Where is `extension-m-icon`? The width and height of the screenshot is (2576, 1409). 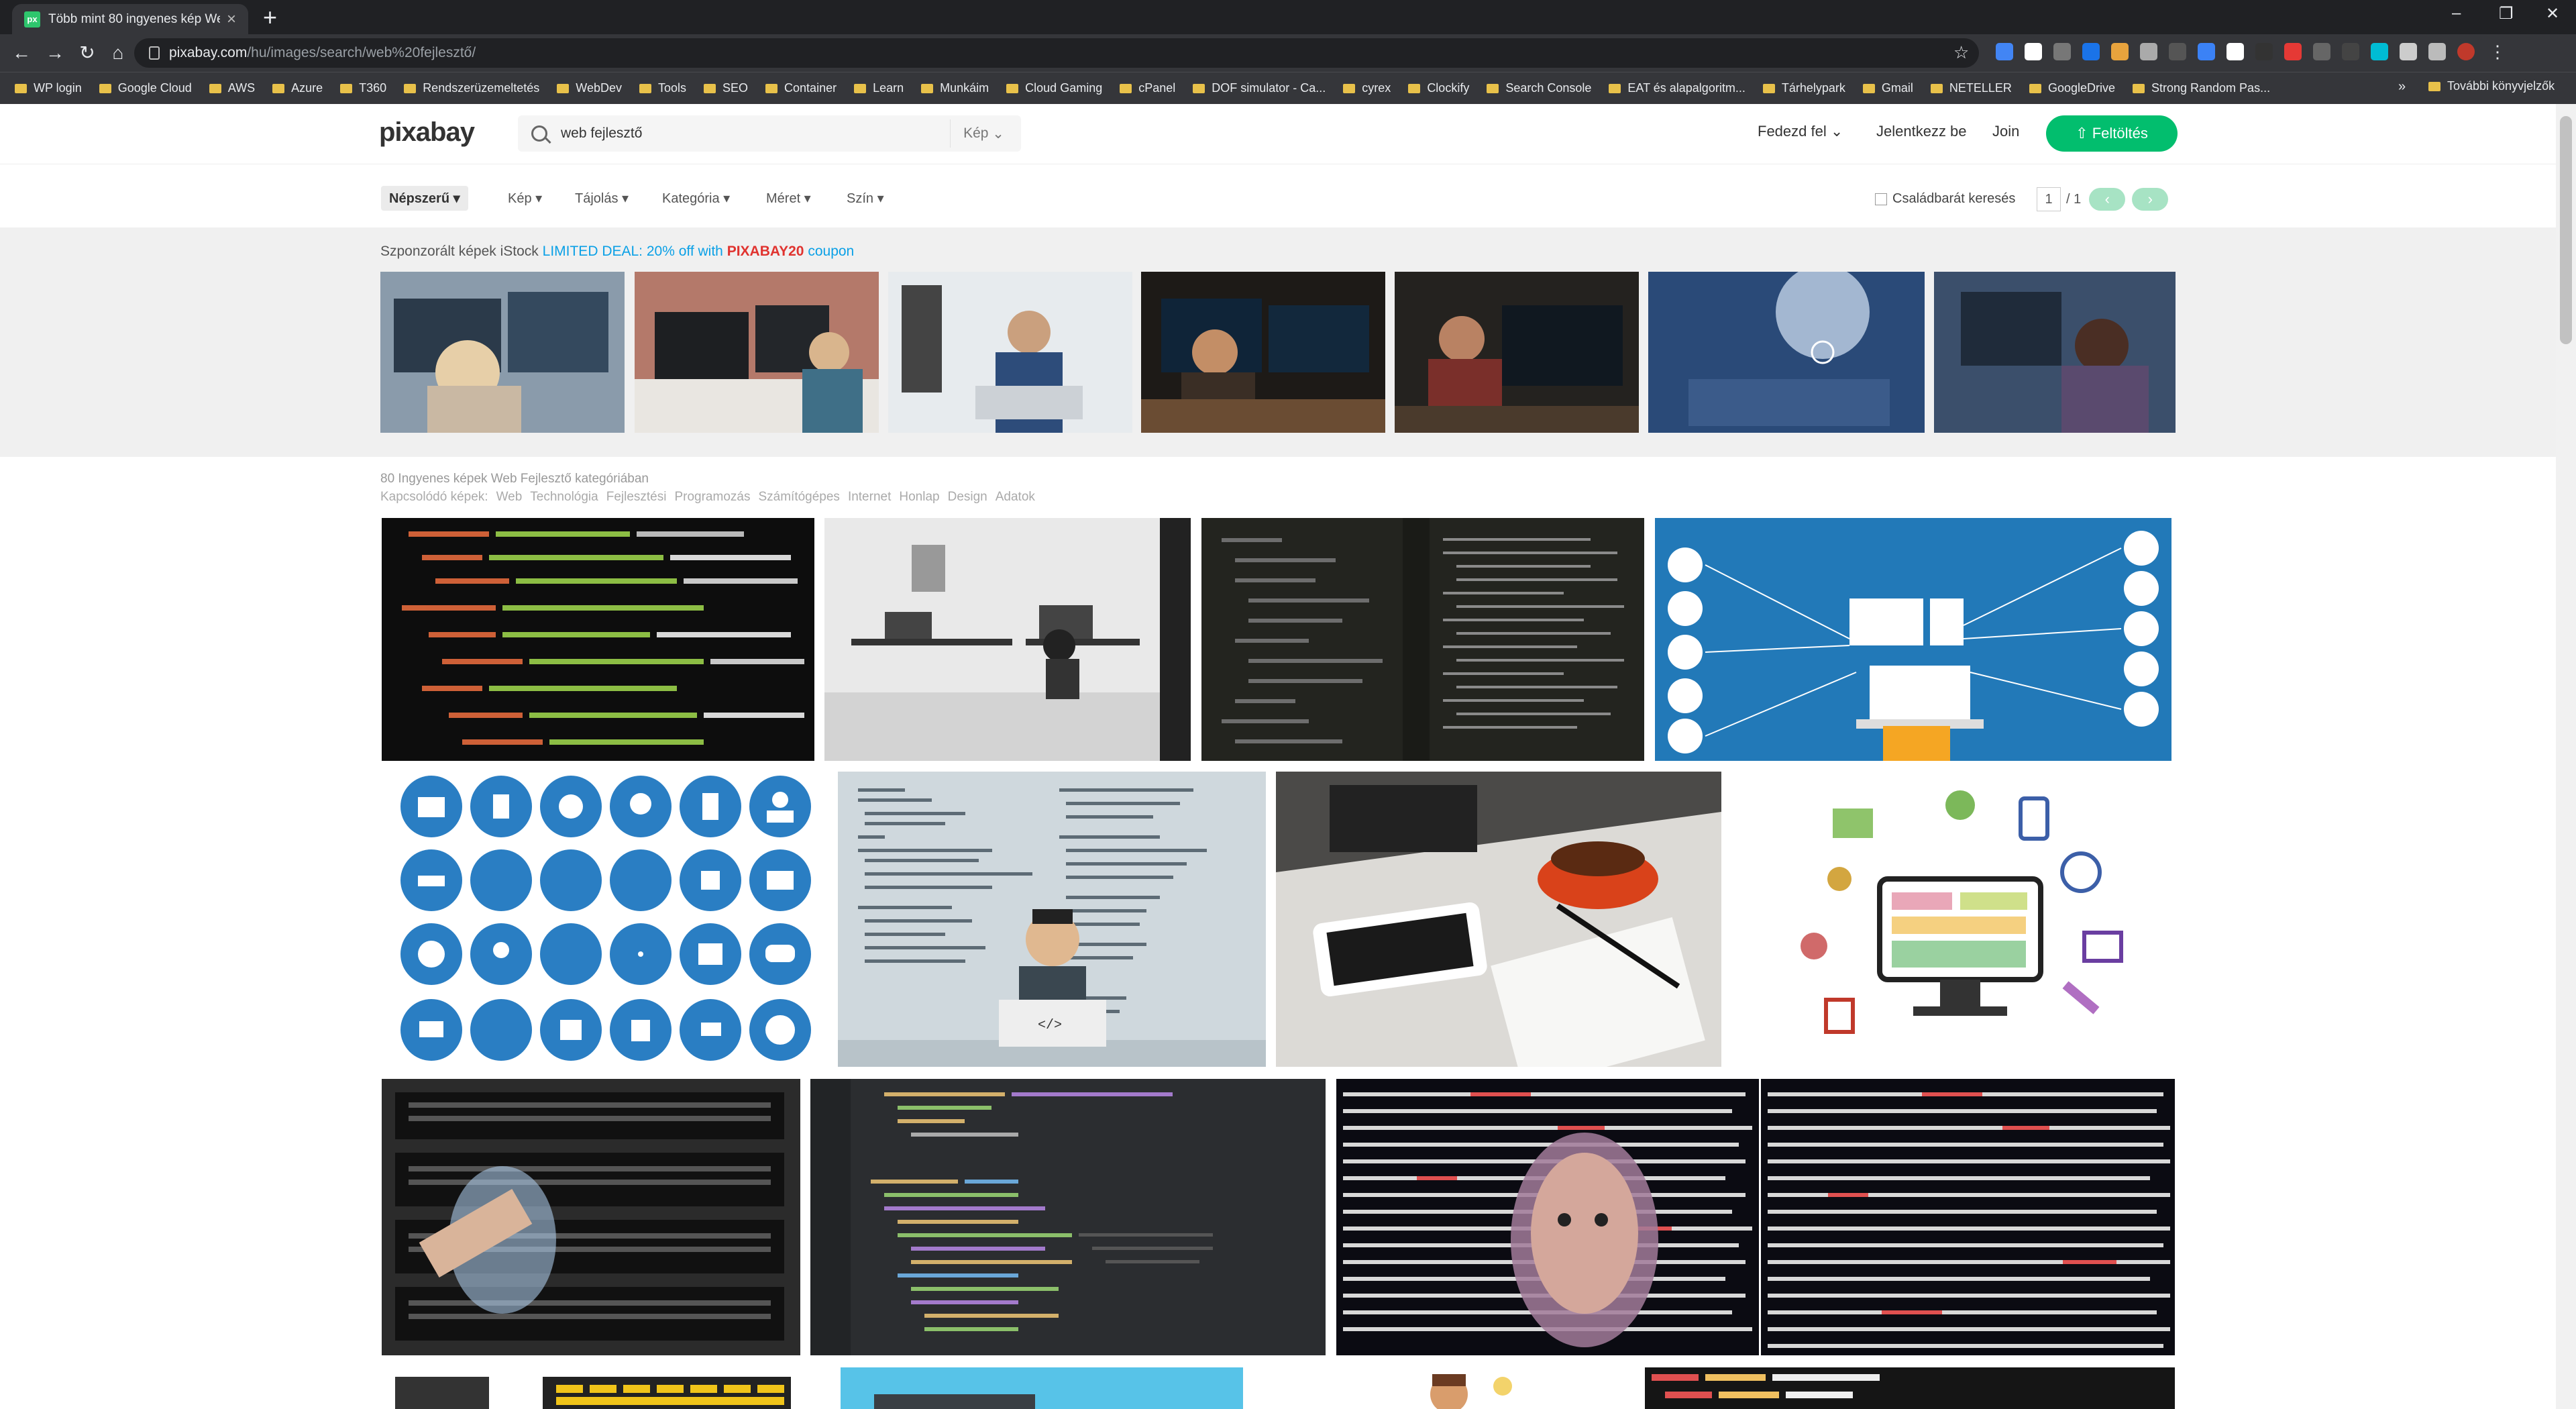 extension-m-icon is located at coordinates (2062, 51).